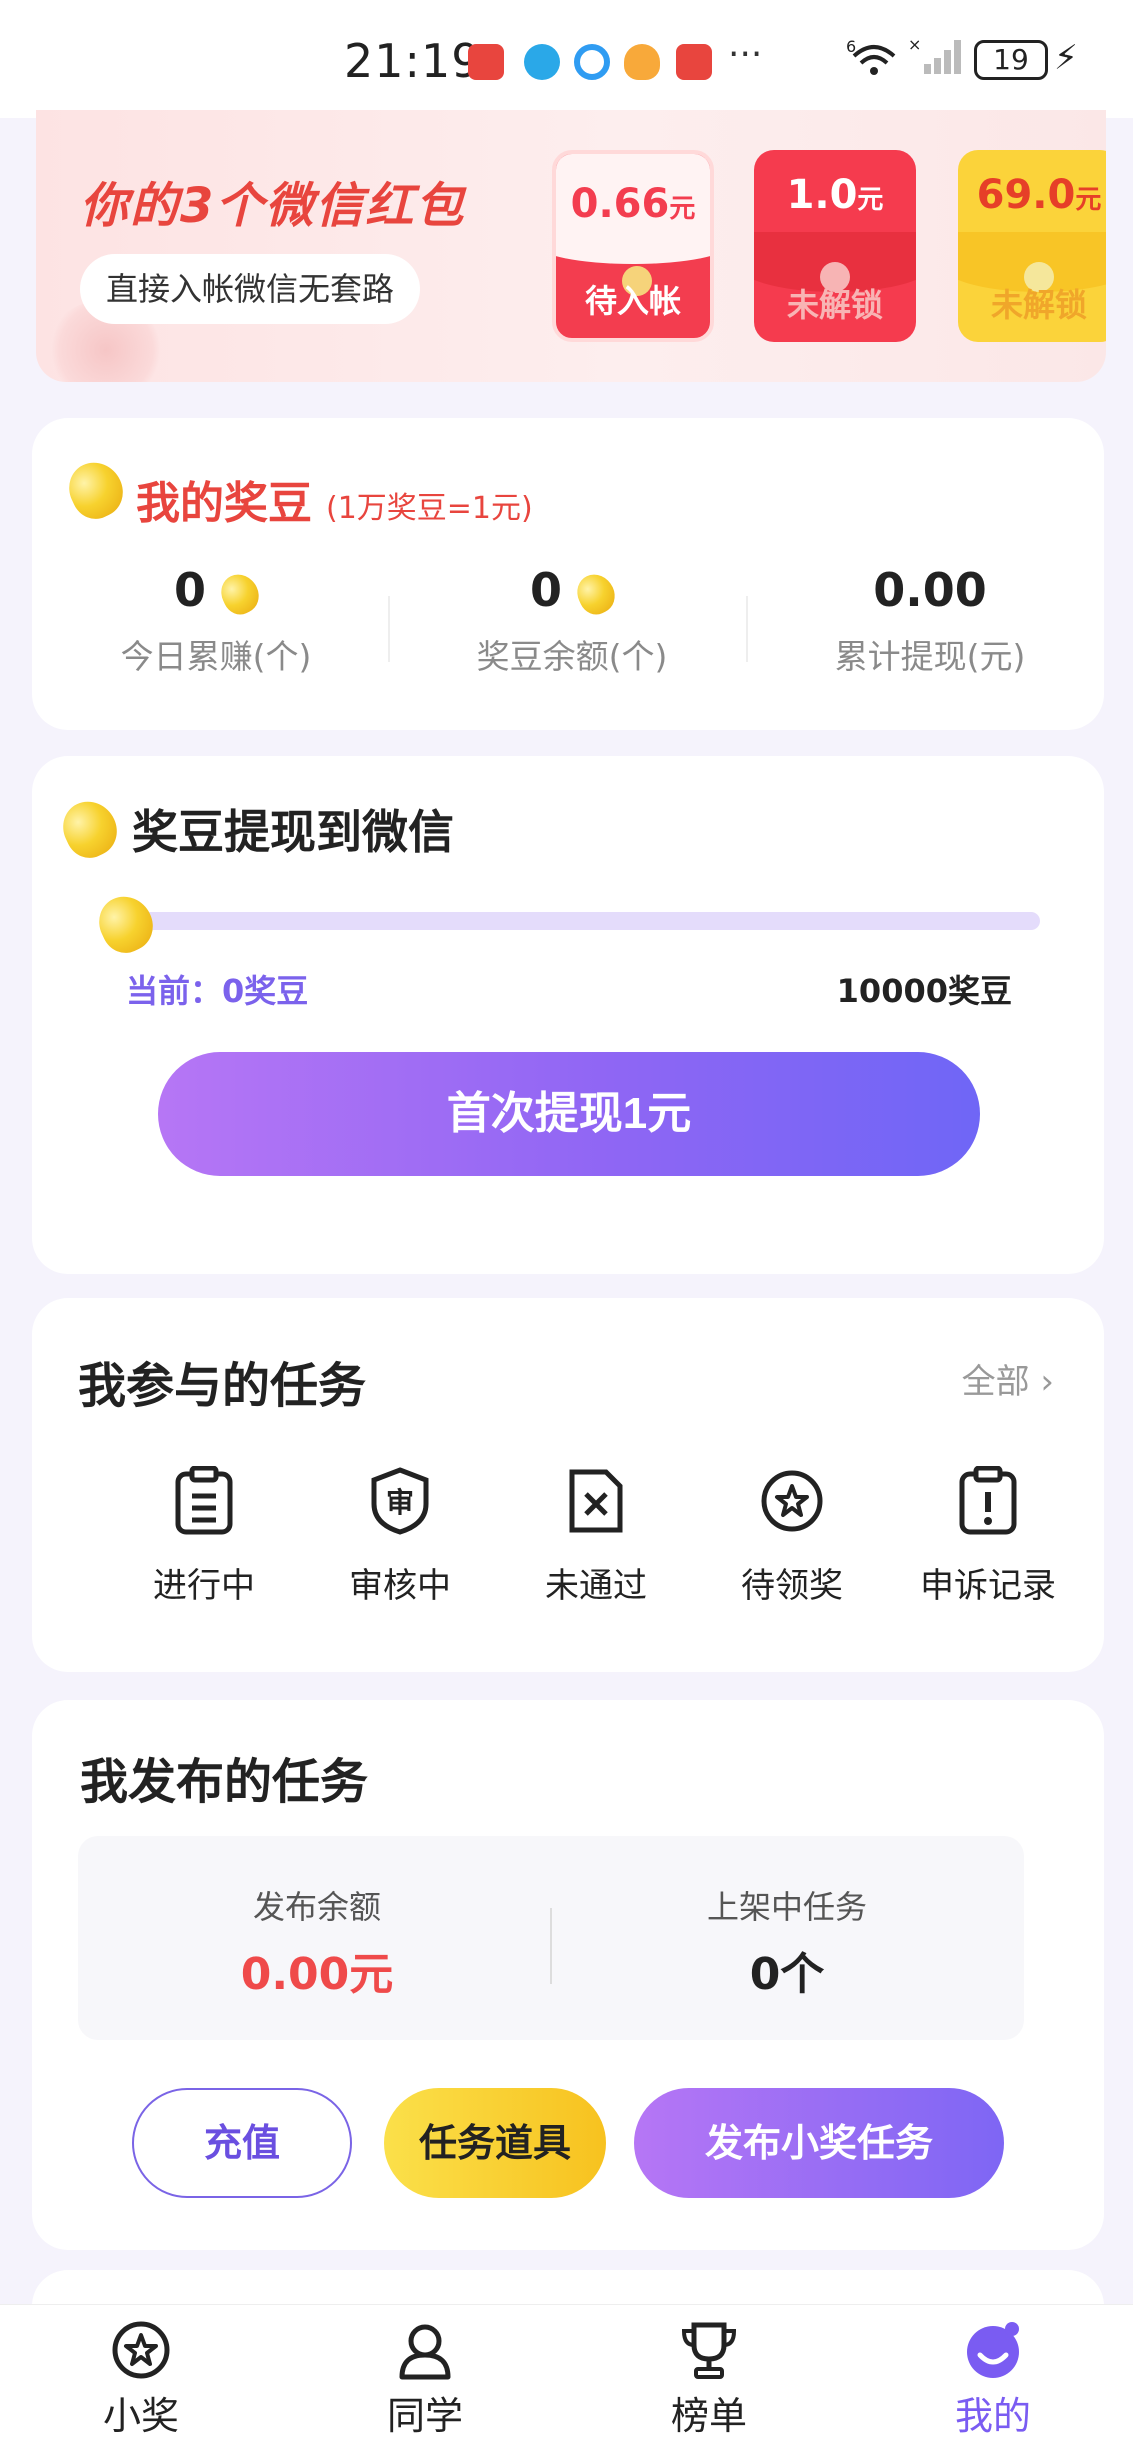  Describe the element at coordinates (786, 1907) in the screenshot. I see `listed-tasks-label: 上架中任务` at that location.